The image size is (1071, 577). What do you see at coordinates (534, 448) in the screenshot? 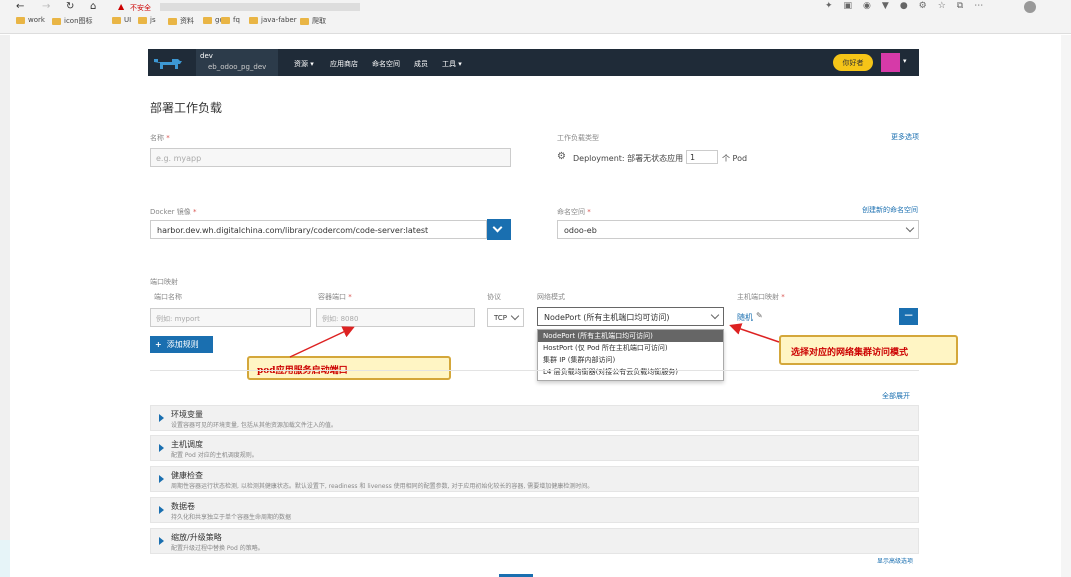
I see `collapsible-section: 主机调度配置 Pod 对应的主机调度规则。` at bounding box center [534, 448].